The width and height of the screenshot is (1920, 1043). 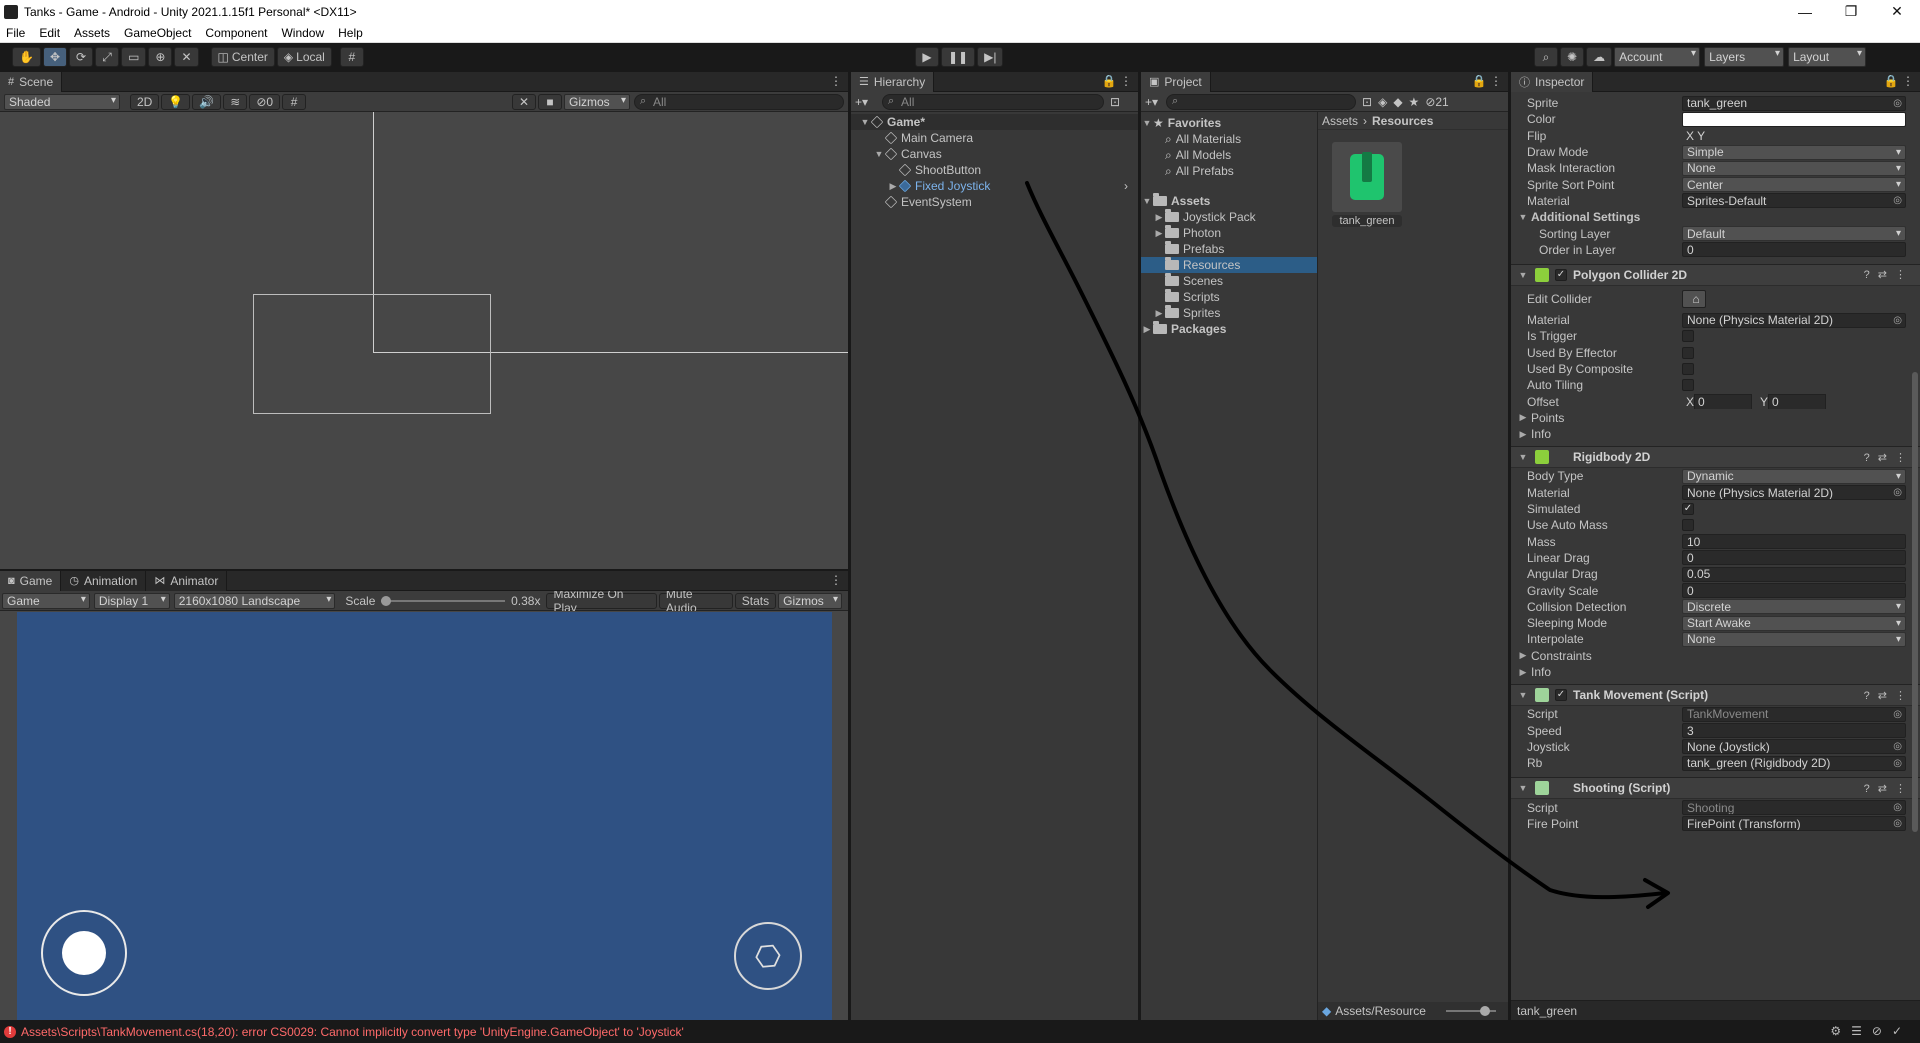 I want to click on joystick-handle, so click(x=84, y=953).